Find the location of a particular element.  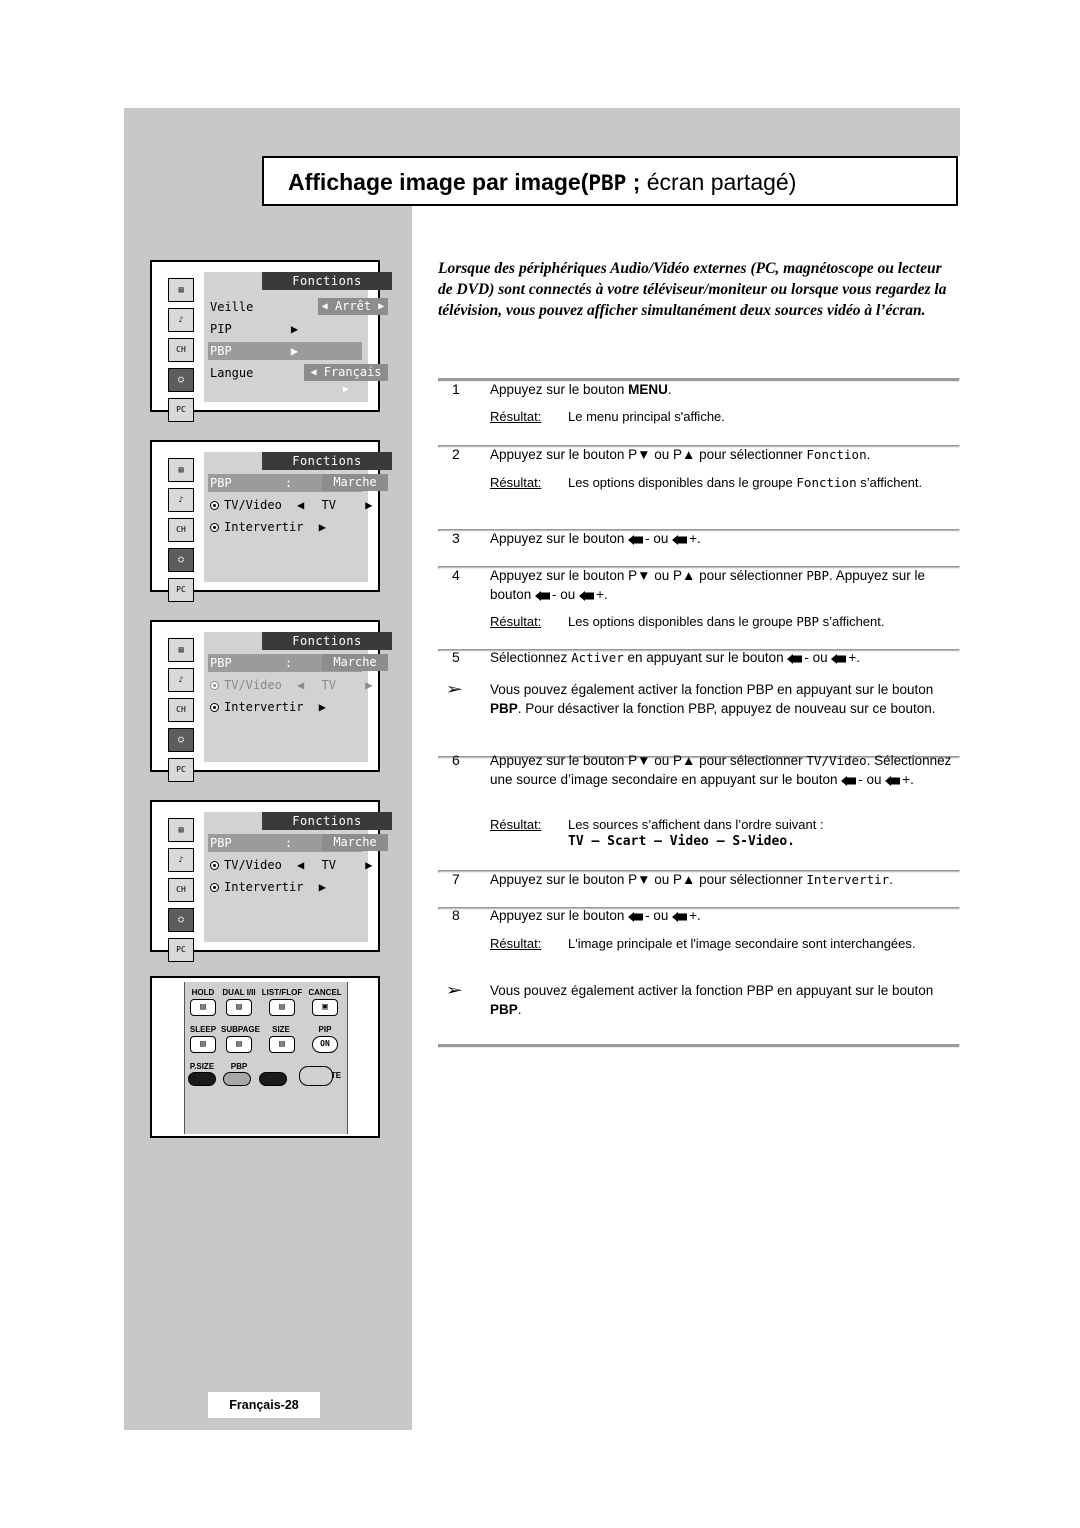

note-2-text-bold: PBP is located at coordinates (504, 1009).